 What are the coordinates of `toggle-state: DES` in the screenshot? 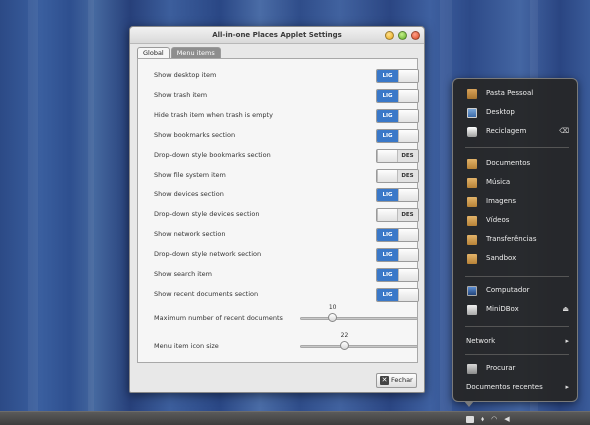 It's located at (407, 215).